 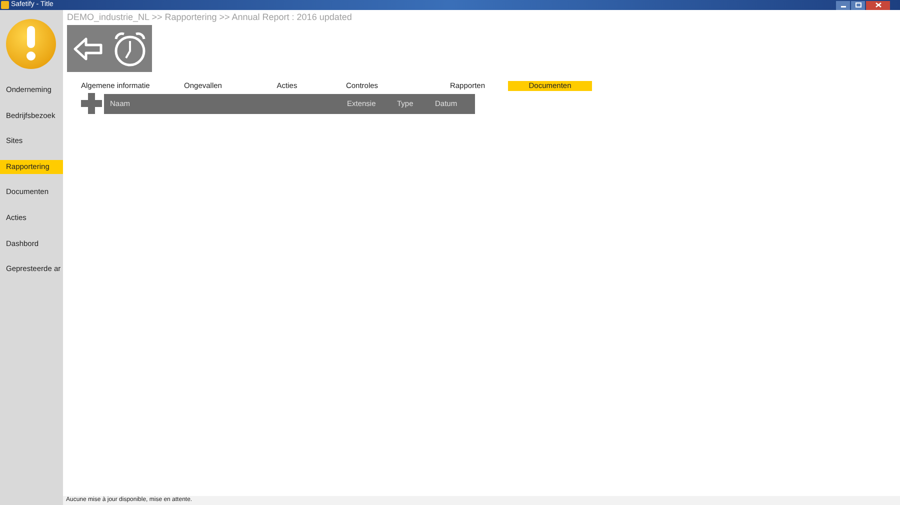 I want to click on maximize-icon, so click(x=858, y=5).